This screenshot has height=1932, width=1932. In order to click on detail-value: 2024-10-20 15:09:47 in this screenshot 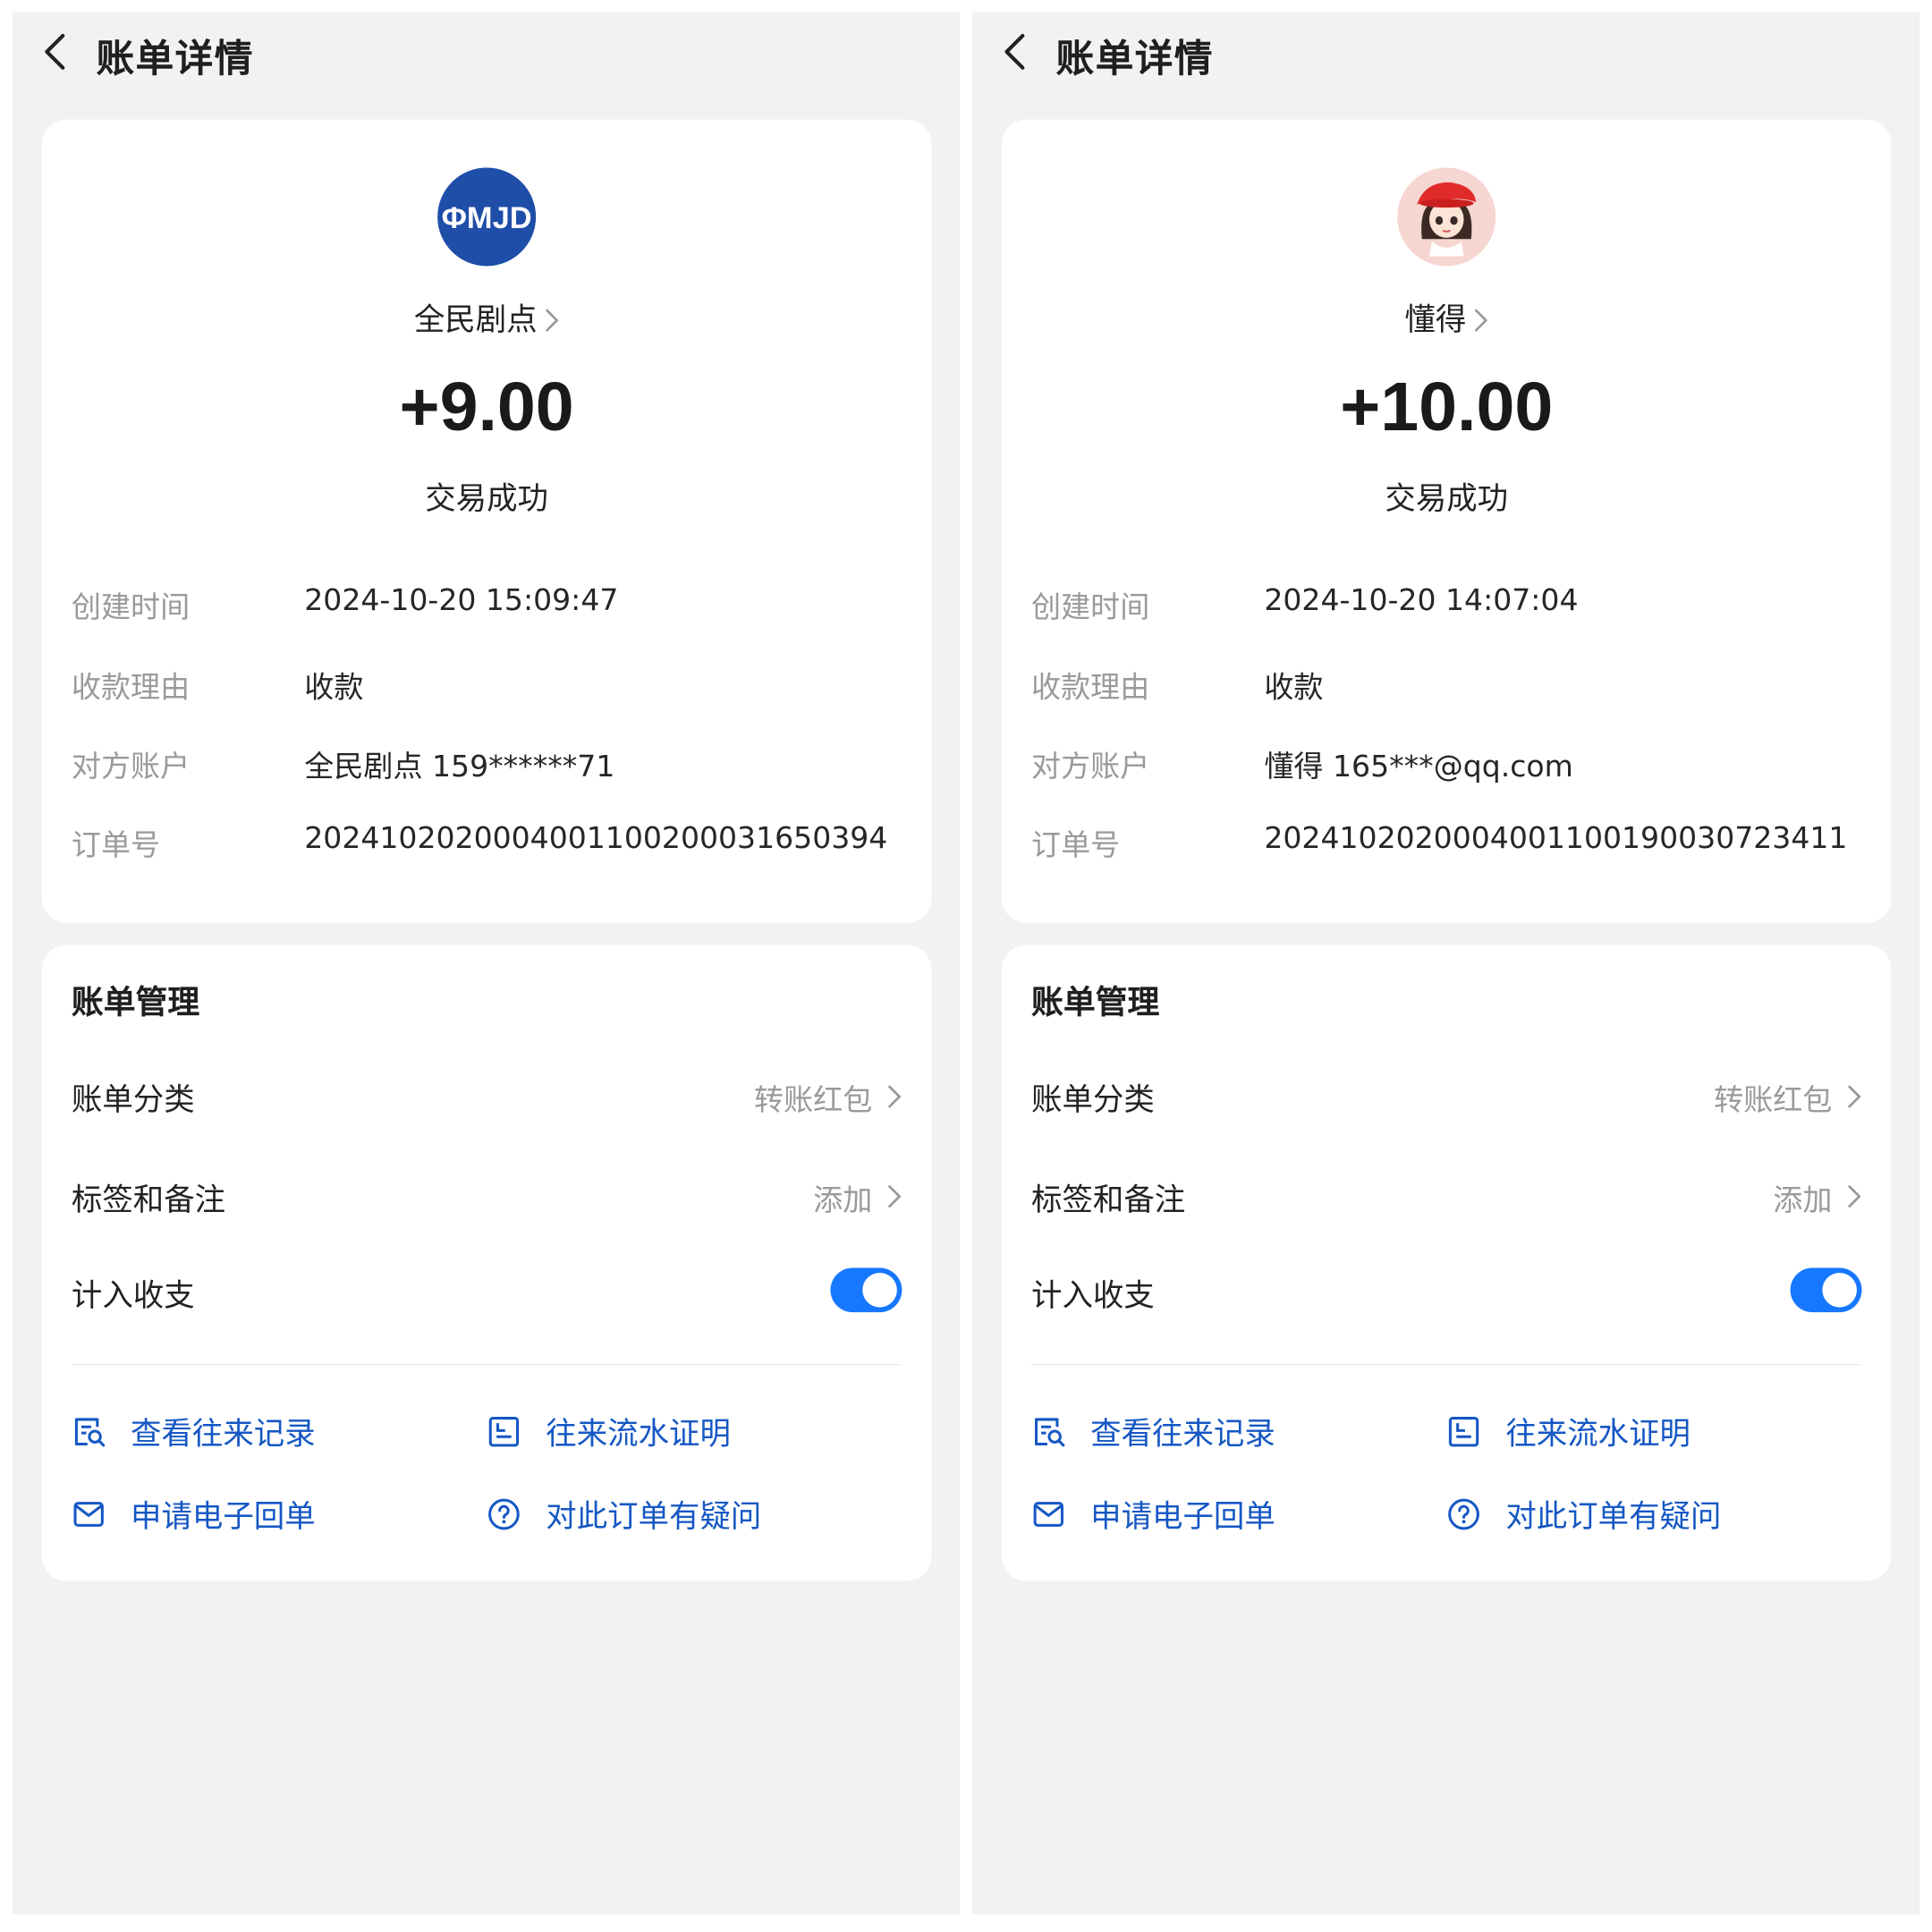, I will do `click(461, 600)`.